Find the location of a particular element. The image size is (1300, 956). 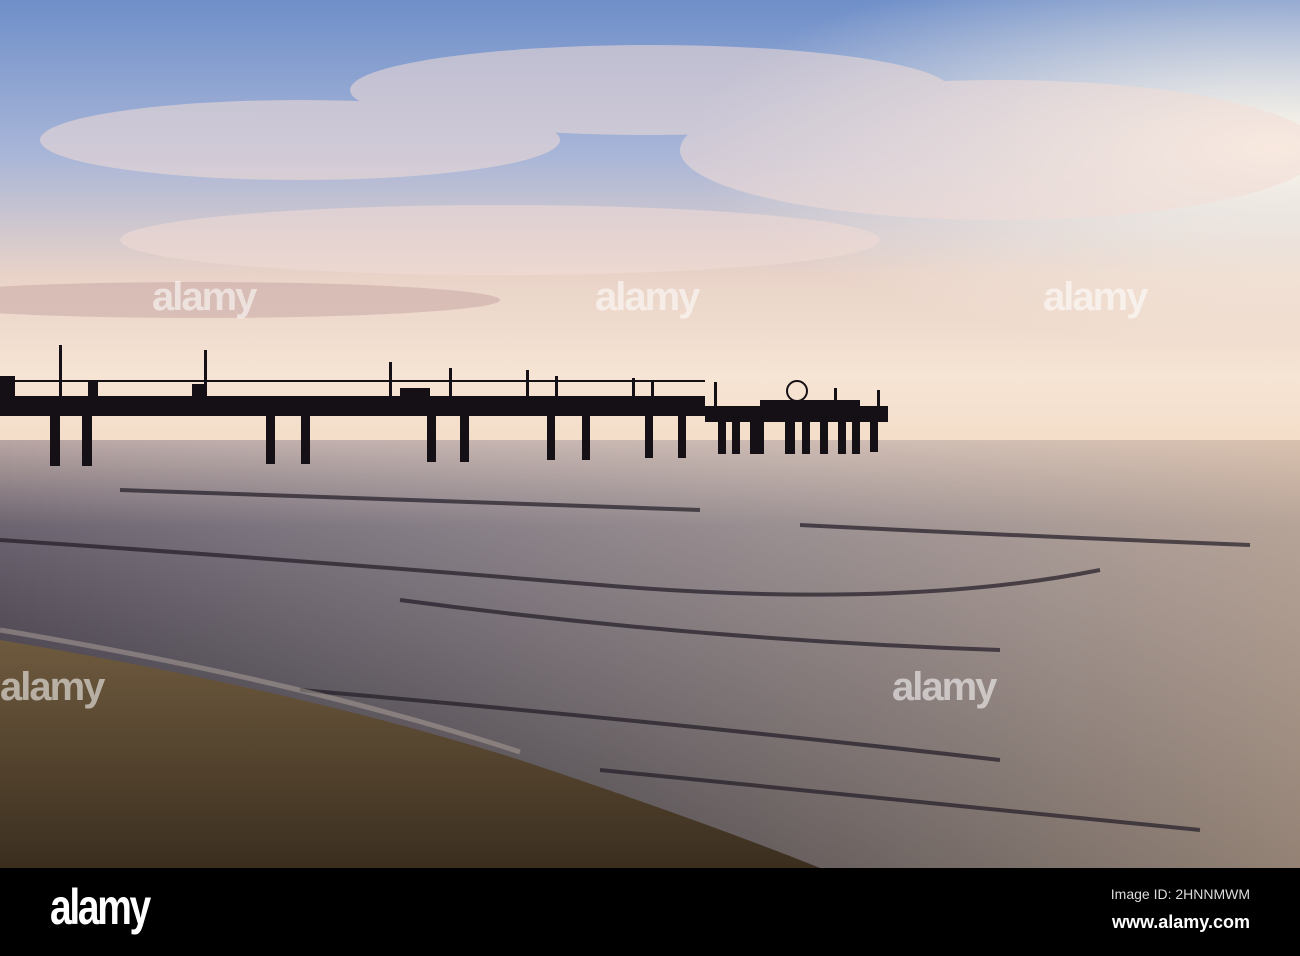

alamy-logo: alamy is located at coordinates (100, 907).